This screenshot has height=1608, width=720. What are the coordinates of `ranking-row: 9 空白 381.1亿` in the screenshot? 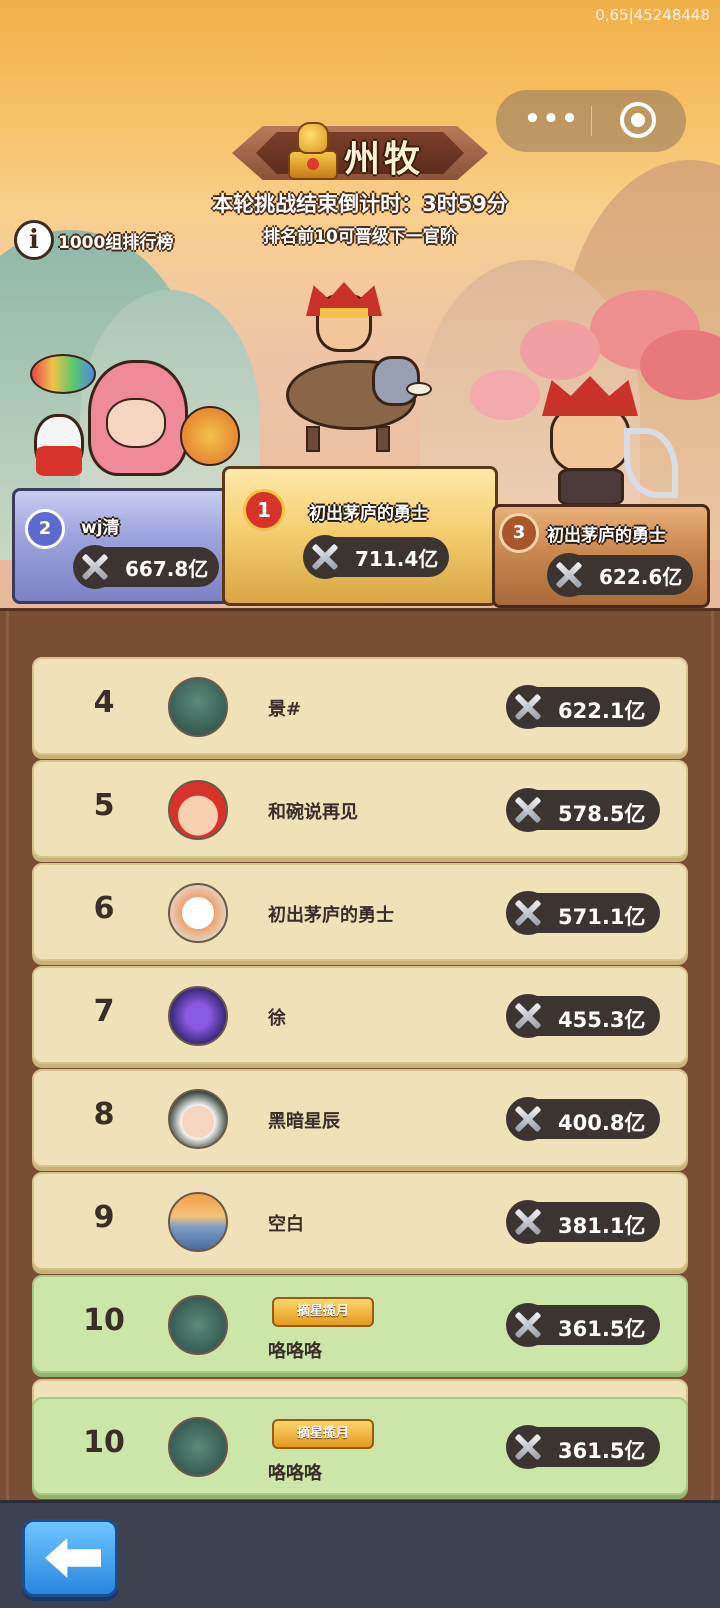 It's located at (360, 1221).